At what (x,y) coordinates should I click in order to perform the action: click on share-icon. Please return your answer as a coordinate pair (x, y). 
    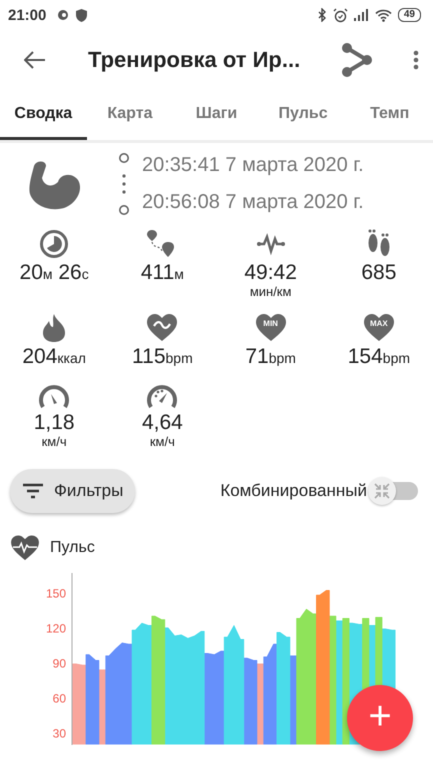
    Looking at the image, I should click on (357, 60).